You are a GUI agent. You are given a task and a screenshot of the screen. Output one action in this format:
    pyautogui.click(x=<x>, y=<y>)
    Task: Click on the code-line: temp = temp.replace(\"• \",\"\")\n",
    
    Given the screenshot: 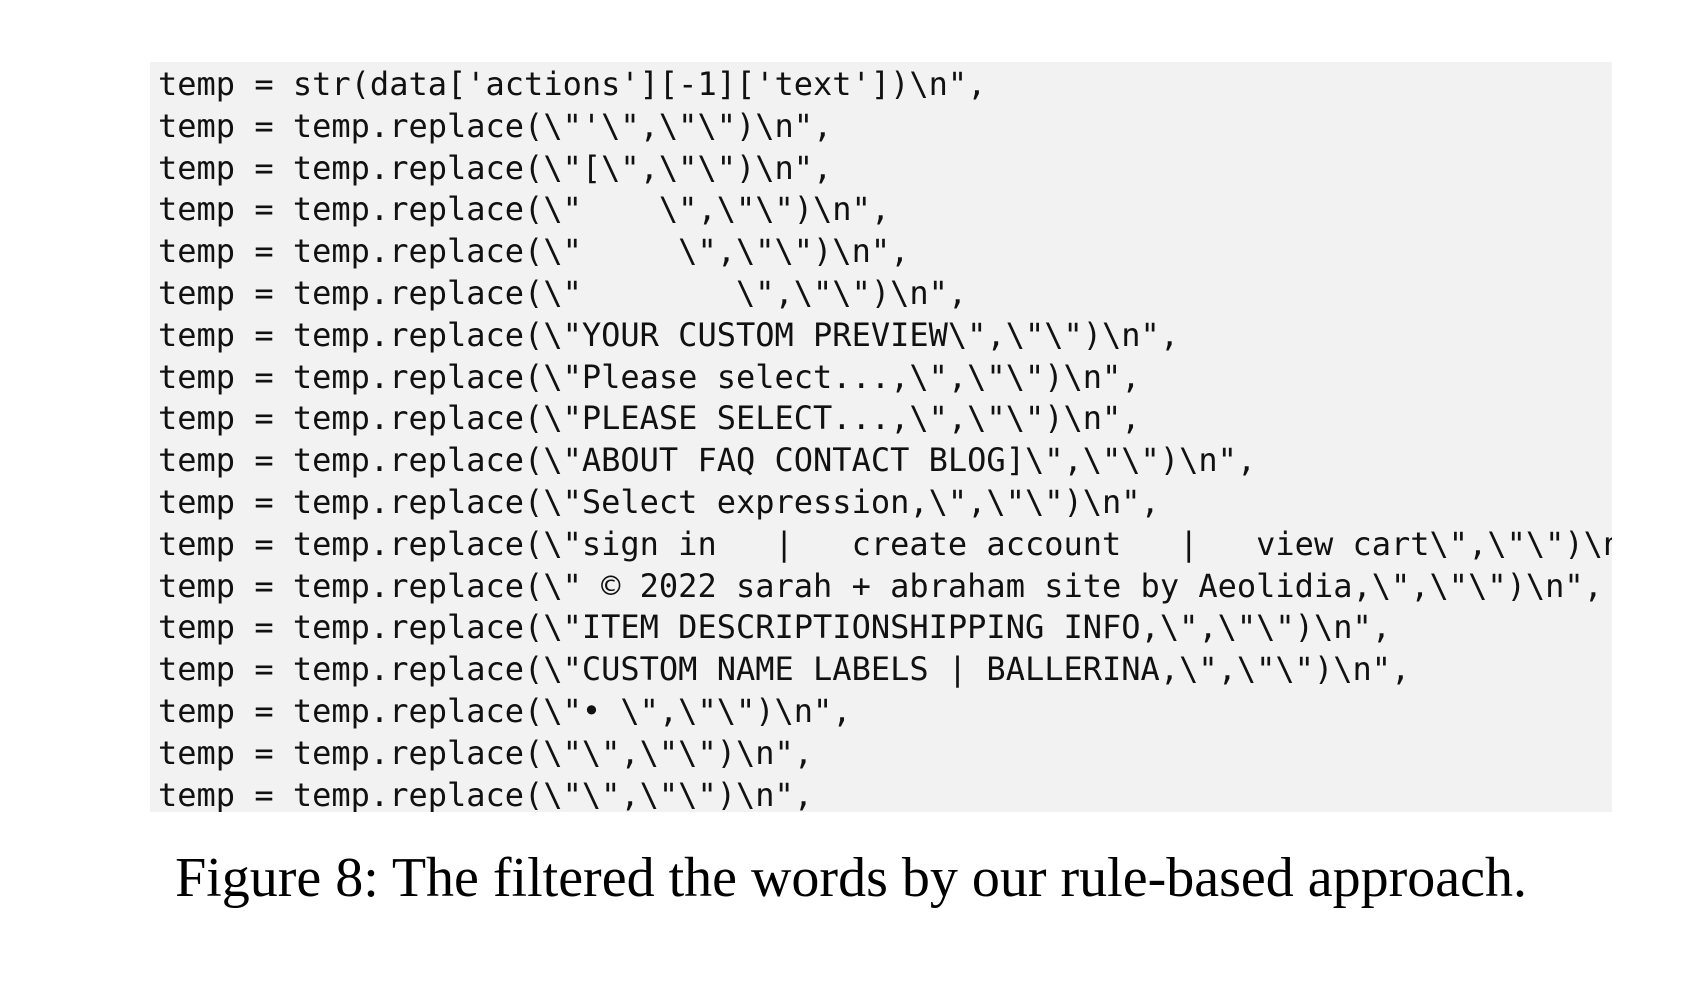 What is the action you would take?
    pyautogui.click(x=505, y=710)
    